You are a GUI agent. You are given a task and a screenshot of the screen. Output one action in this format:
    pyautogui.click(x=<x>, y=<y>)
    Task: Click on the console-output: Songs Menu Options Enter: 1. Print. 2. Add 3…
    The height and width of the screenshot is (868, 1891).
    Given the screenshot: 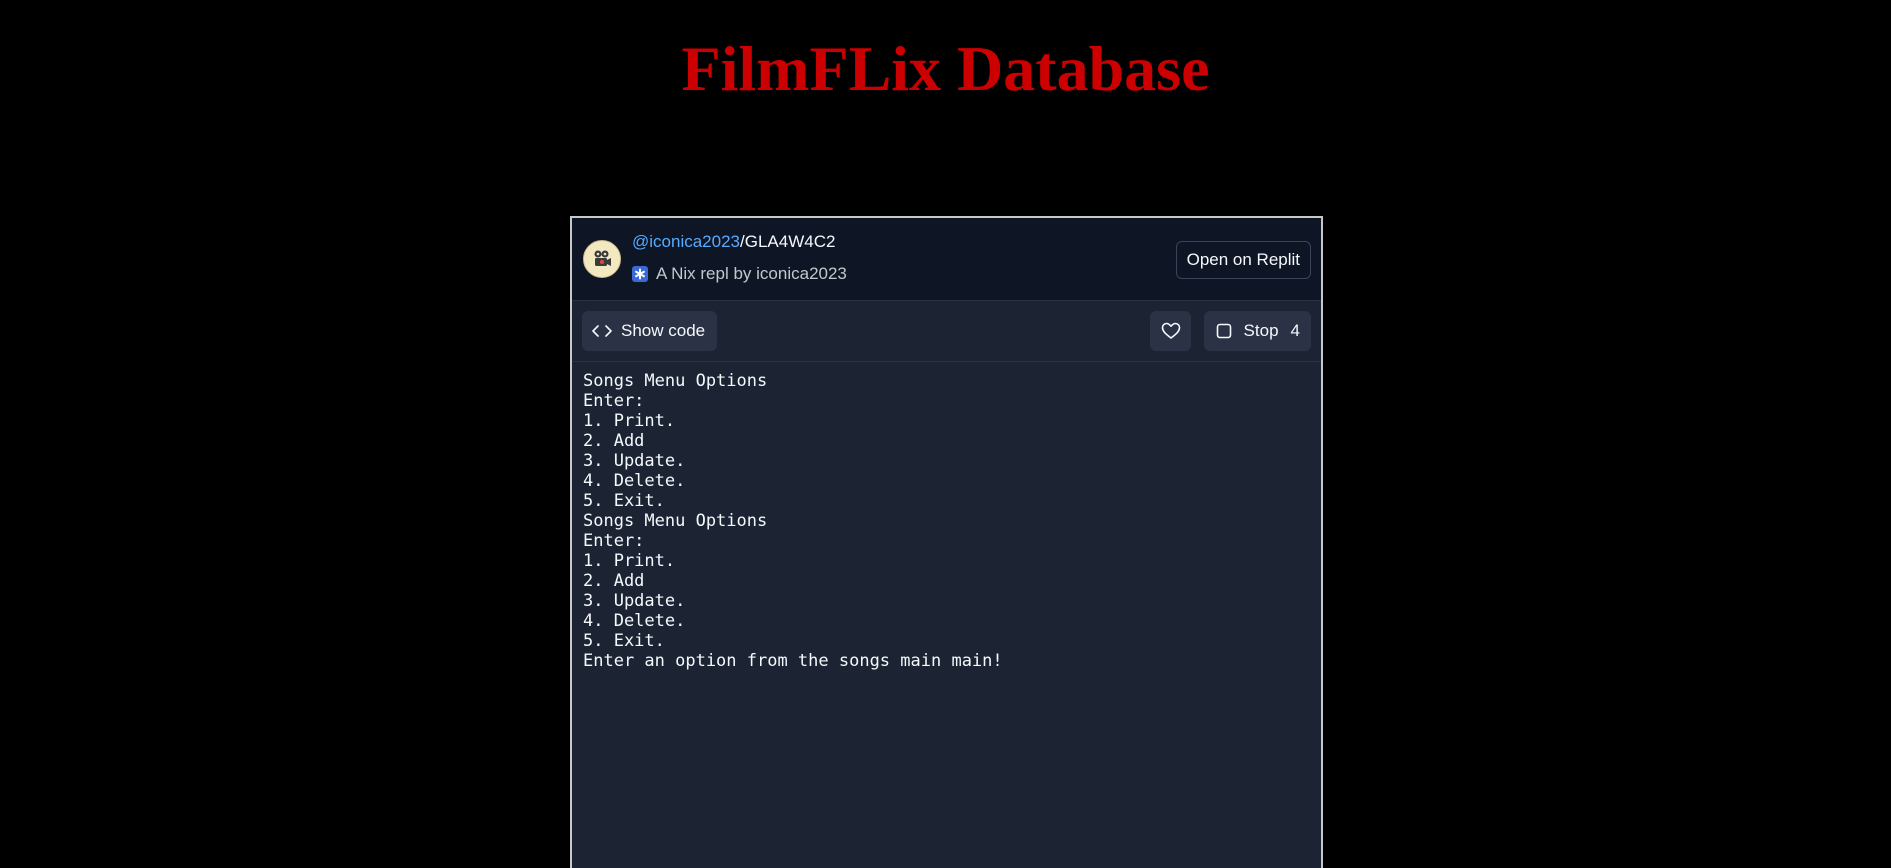 What is the action you would take?
    pyautogui.click(x=793, y=521)
    